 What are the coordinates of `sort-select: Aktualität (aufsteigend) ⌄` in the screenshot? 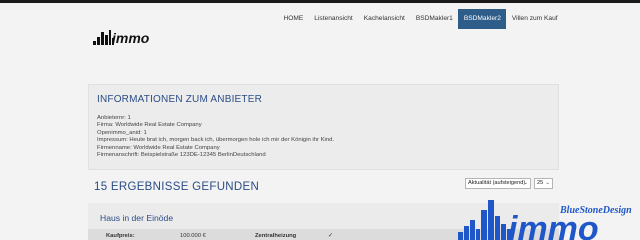 It's located at (498, 183).